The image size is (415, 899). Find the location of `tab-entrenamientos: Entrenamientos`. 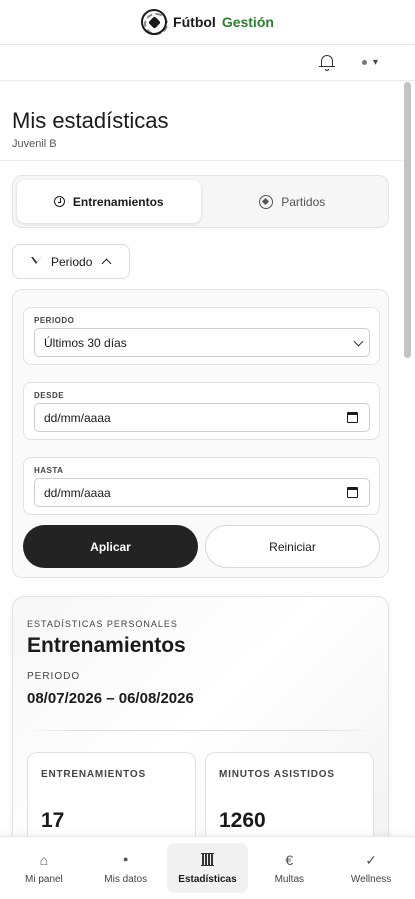

tab-entrenamientos: Entrenamientos is located at coordinates (109, 201).